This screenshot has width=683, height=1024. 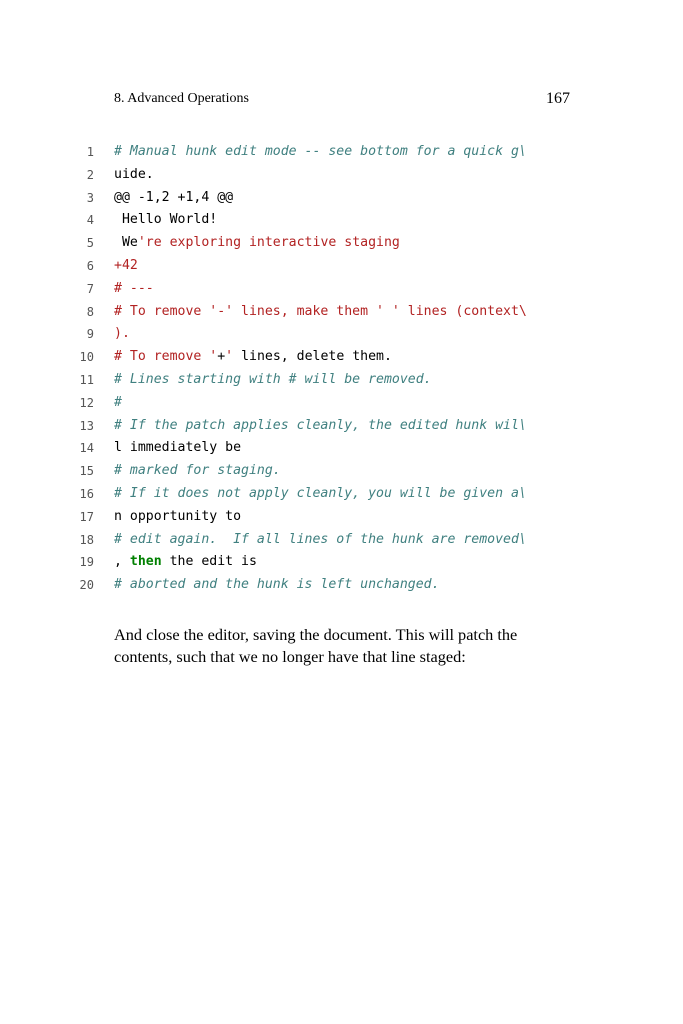 What do you see at coordinates (229, 357) in the screenshot?
I see `code-token: '` at bounding box center [229, 357].